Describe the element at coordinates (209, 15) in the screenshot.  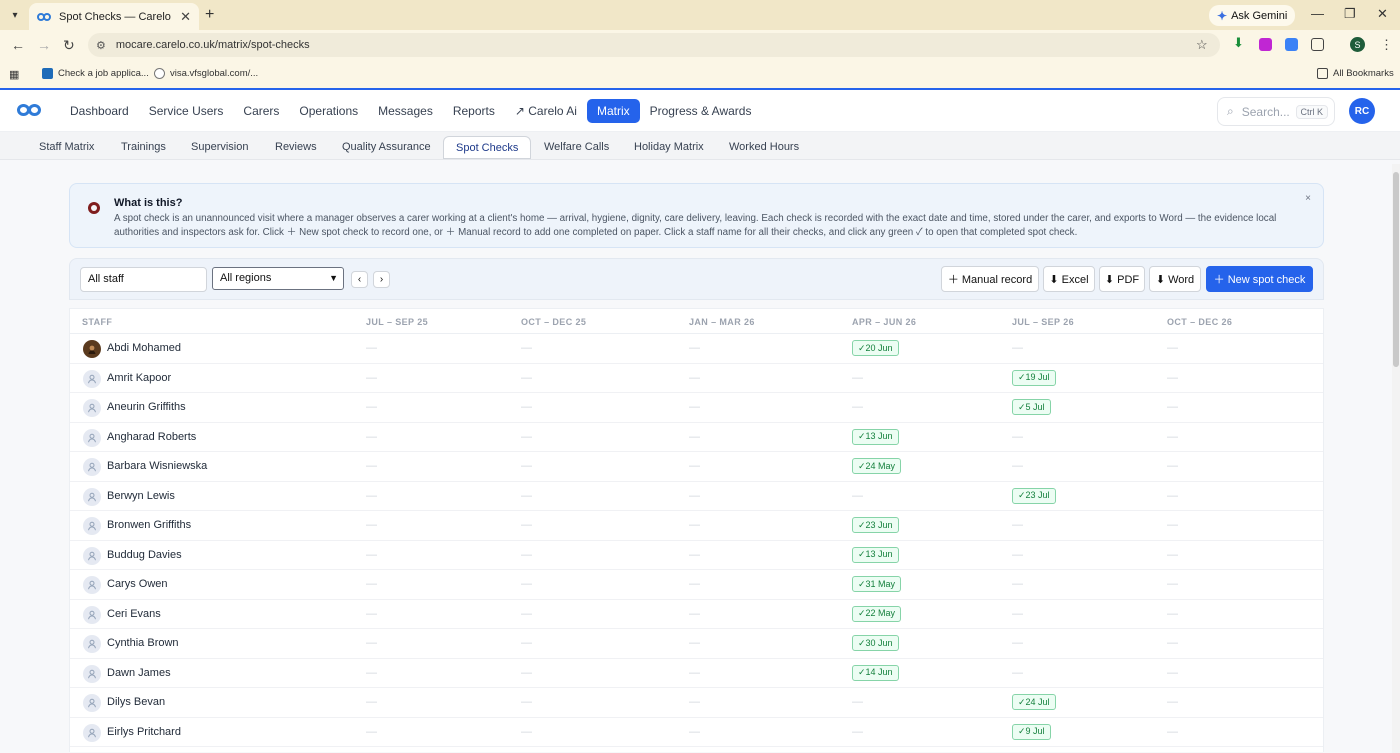
I see `new-tab-plus-icon: +` at that location.